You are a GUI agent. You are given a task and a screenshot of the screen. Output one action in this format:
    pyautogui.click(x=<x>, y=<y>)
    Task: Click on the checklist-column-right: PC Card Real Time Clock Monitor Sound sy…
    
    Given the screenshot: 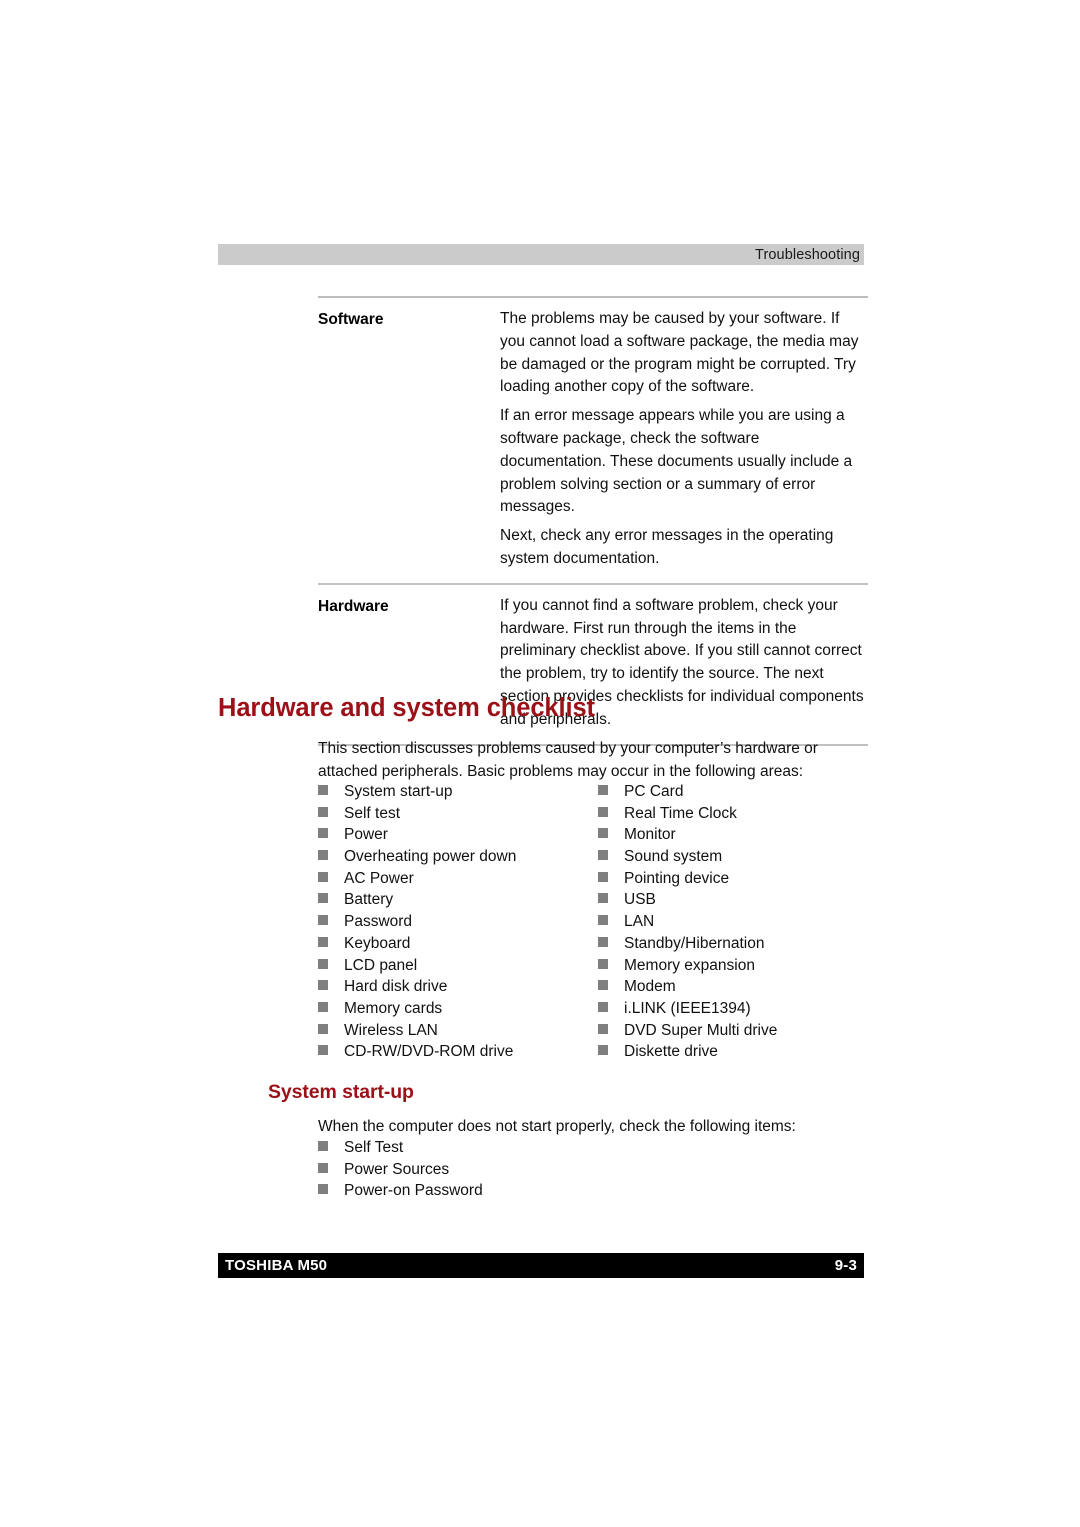 What is the action you would take?
    pyautogui.click(x=738, y=924)
    